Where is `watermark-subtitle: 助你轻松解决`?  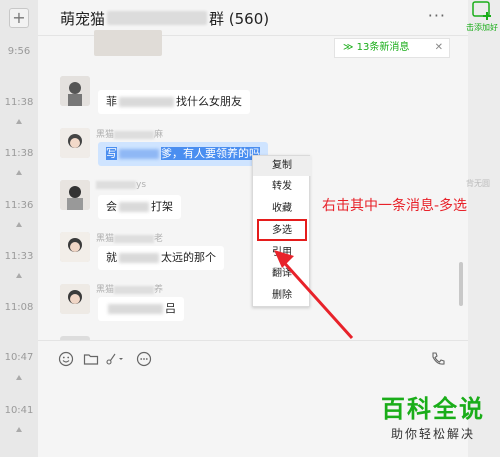 watermark-subtitle: 助你轻松解决 is located at coordinates (432, 434).